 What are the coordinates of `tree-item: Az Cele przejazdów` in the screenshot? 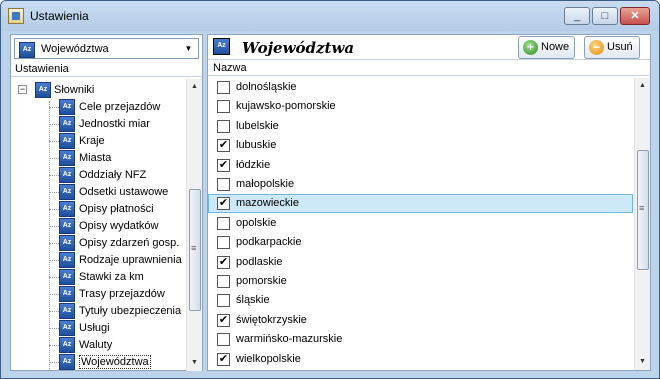 It's located at (117, 107).